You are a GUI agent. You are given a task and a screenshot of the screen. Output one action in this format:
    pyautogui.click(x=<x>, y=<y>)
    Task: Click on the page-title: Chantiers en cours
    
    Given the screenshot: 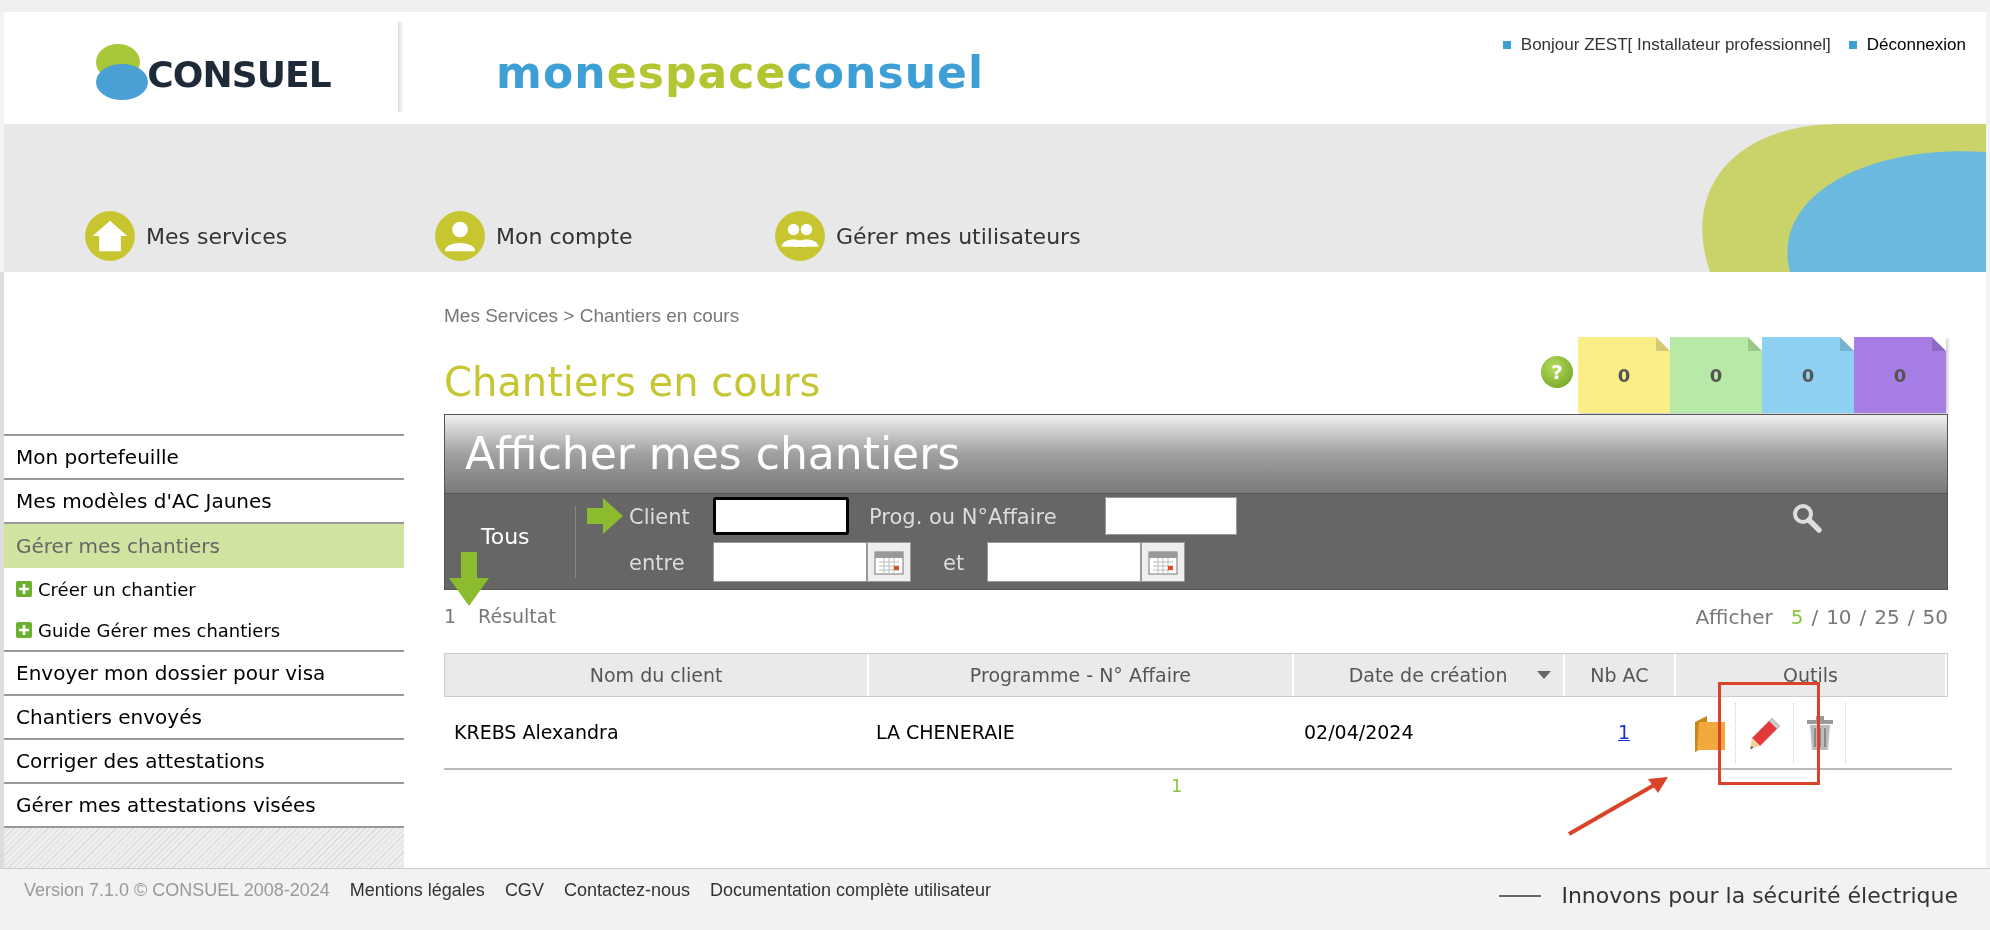 What is the action you would take?
    pyautogui.click(x=632, y=382)
    